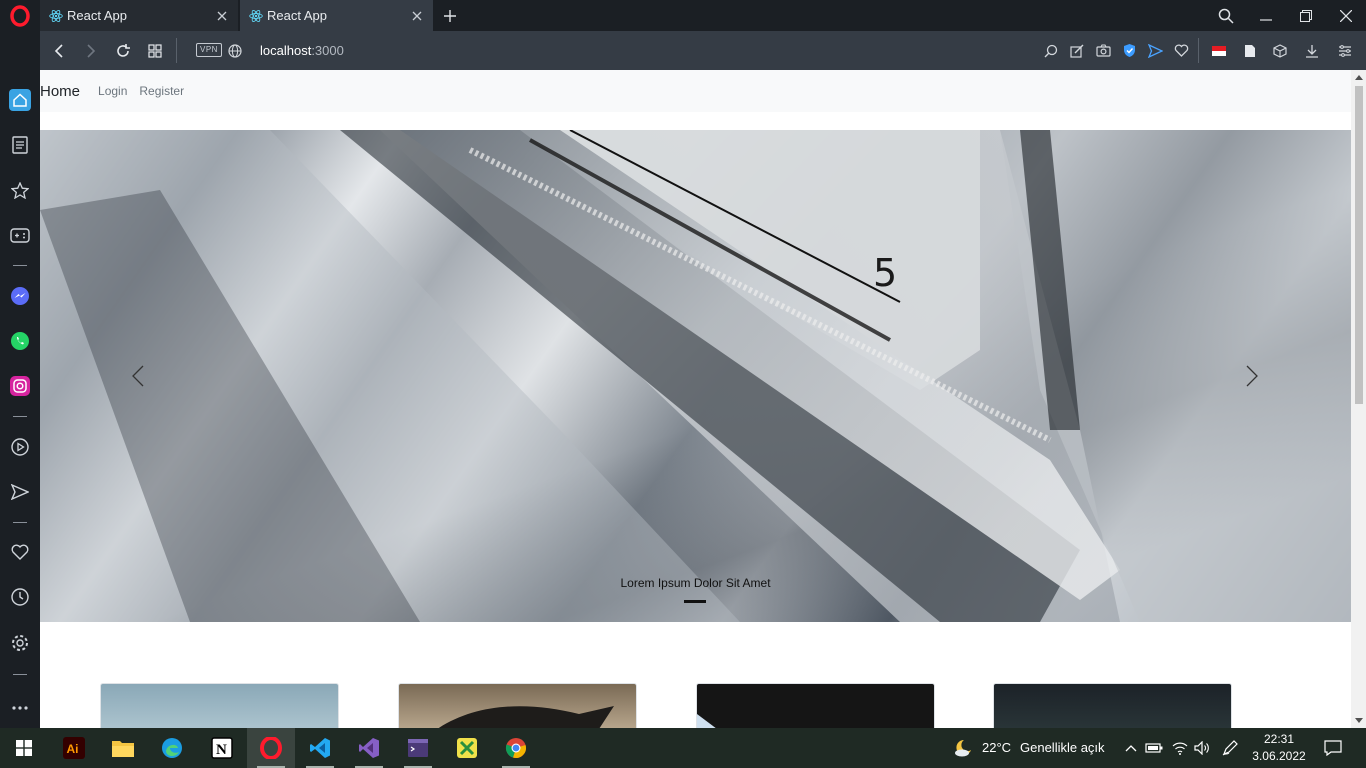 The height and width of the screenshot is (768, 1366). I want to click on menu-icon, so click(1345, 50).